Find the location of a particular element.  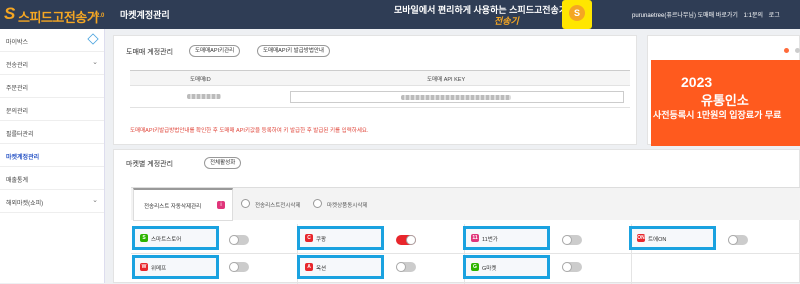

market-name: 위메프 is located at coordinates (159, 269).